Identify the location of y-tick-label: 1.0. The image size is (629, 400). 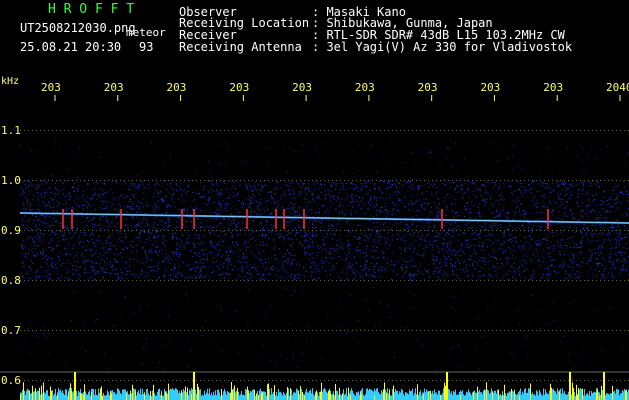
(11, 180).